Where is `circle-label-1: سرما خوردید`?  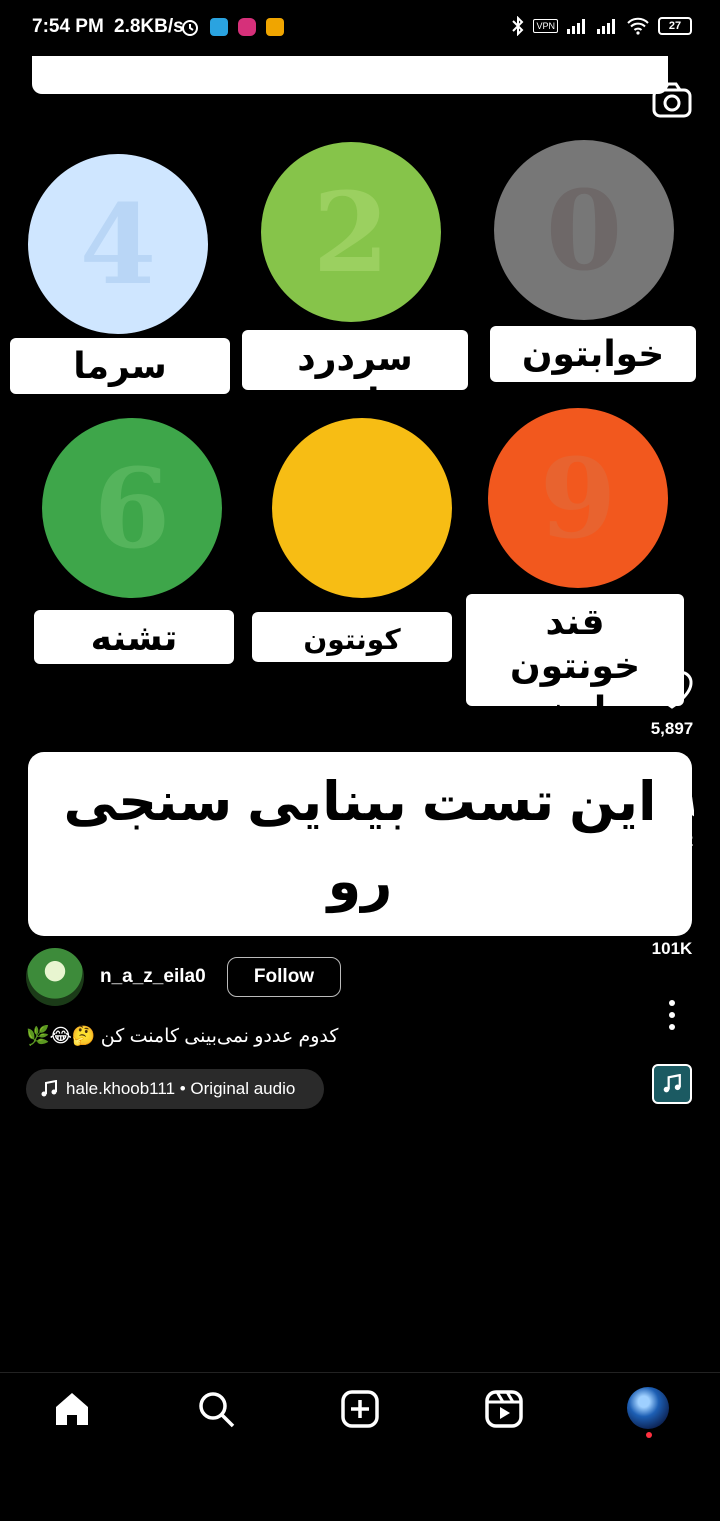 circle-label-1: سرما خوردید is located at coordinates (120, 384).